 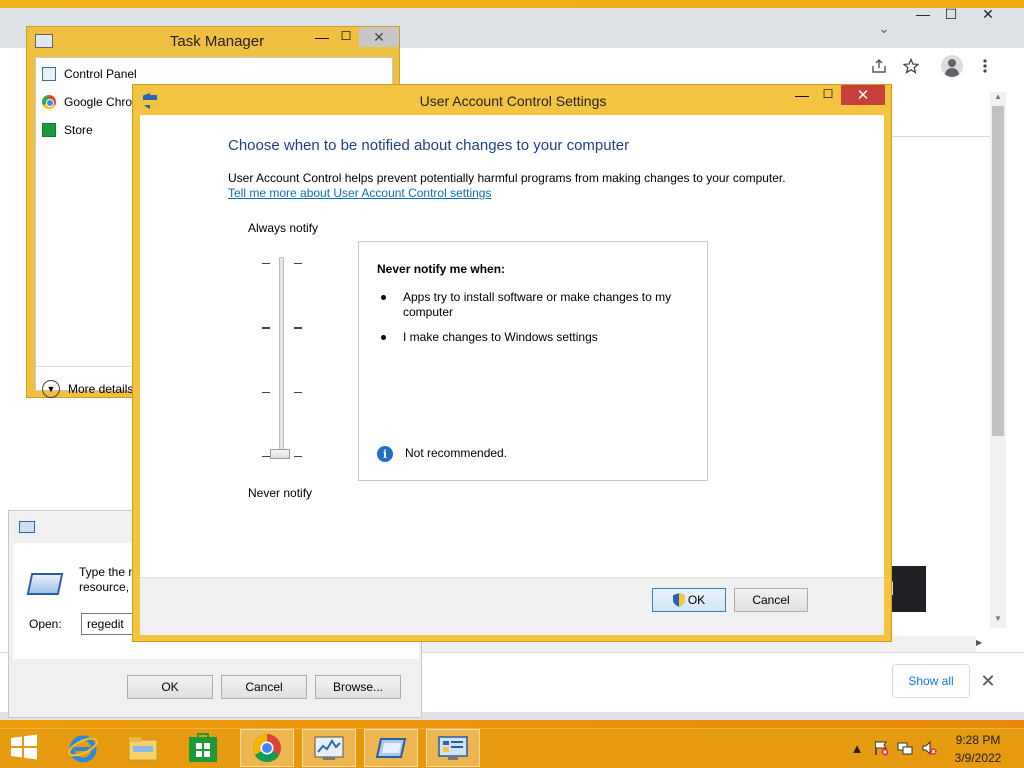 What do you see at coordinates (905, 748) in the screenshot?
I see `network-icon` at bounding box center [905, 748].